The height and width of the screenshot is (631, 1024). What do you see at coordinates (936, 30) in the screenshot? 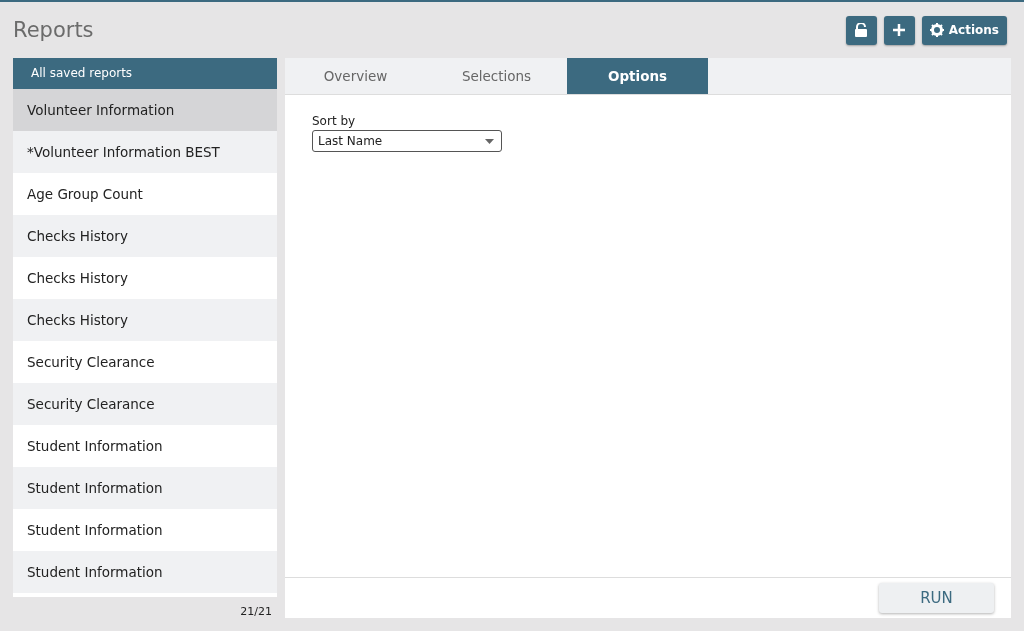
I see `gear-icon` at bounding box center [936, 30].